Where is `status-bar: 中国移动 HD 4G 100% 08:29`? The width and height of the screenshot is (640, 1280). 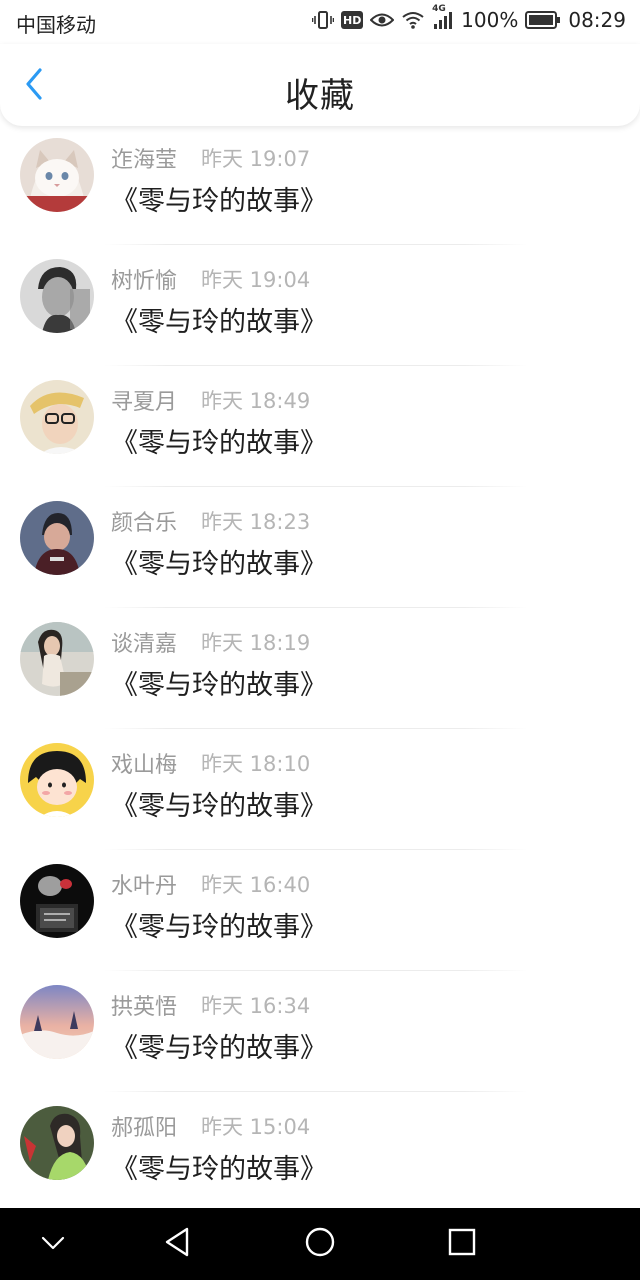
status-bar: 中国移动 HD 4G 100% 08:29 is located at coordinates (320, 22).